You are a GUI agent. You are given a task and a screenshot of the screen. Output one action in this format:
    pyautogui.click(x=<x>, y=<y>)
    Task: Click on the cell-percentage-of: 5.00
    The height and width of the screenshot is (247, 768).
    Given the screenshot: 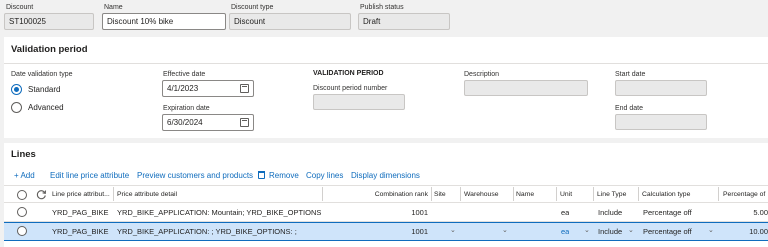 What is the action you would take?
    pyautogui.click(x=745, y=212)
    